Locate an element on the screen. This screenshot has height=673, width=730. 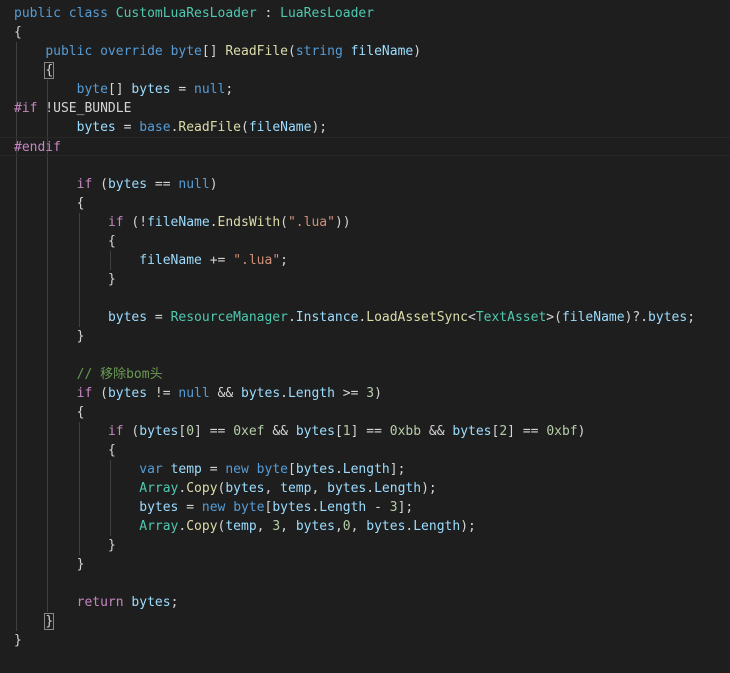
code-line: bytes = base.ReadFile(fileName); is located at coordinates (365, 127).